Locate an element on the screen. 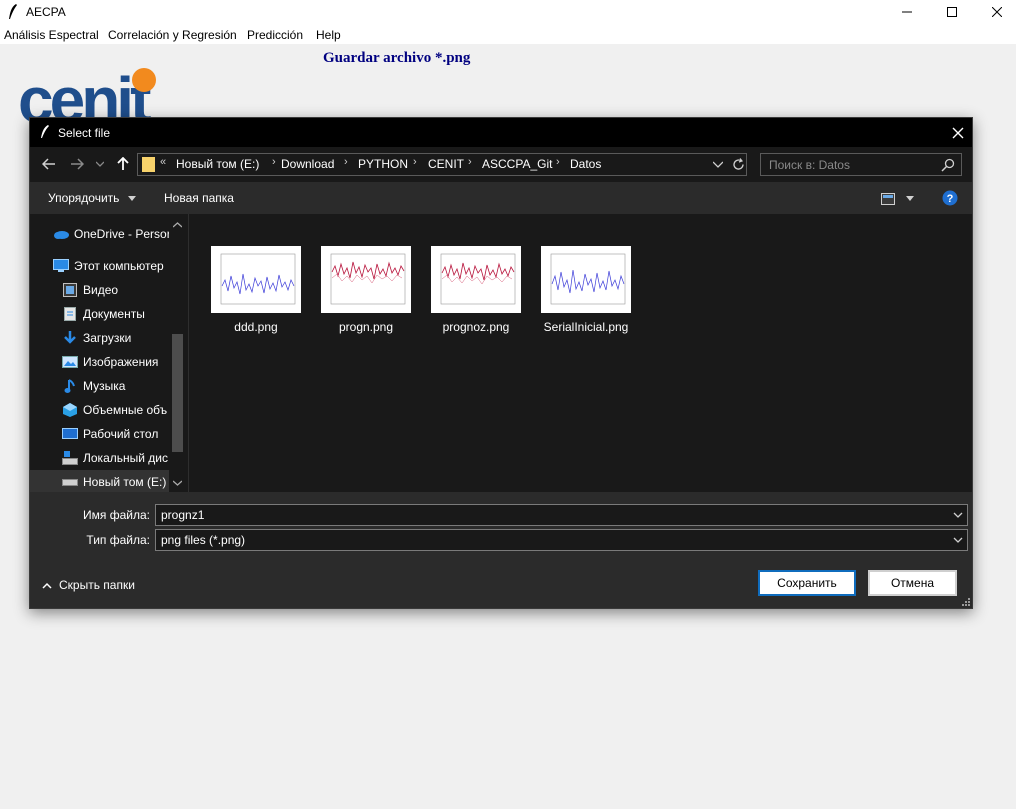  scrollbar-thumb is located at coordinates (177, 393).